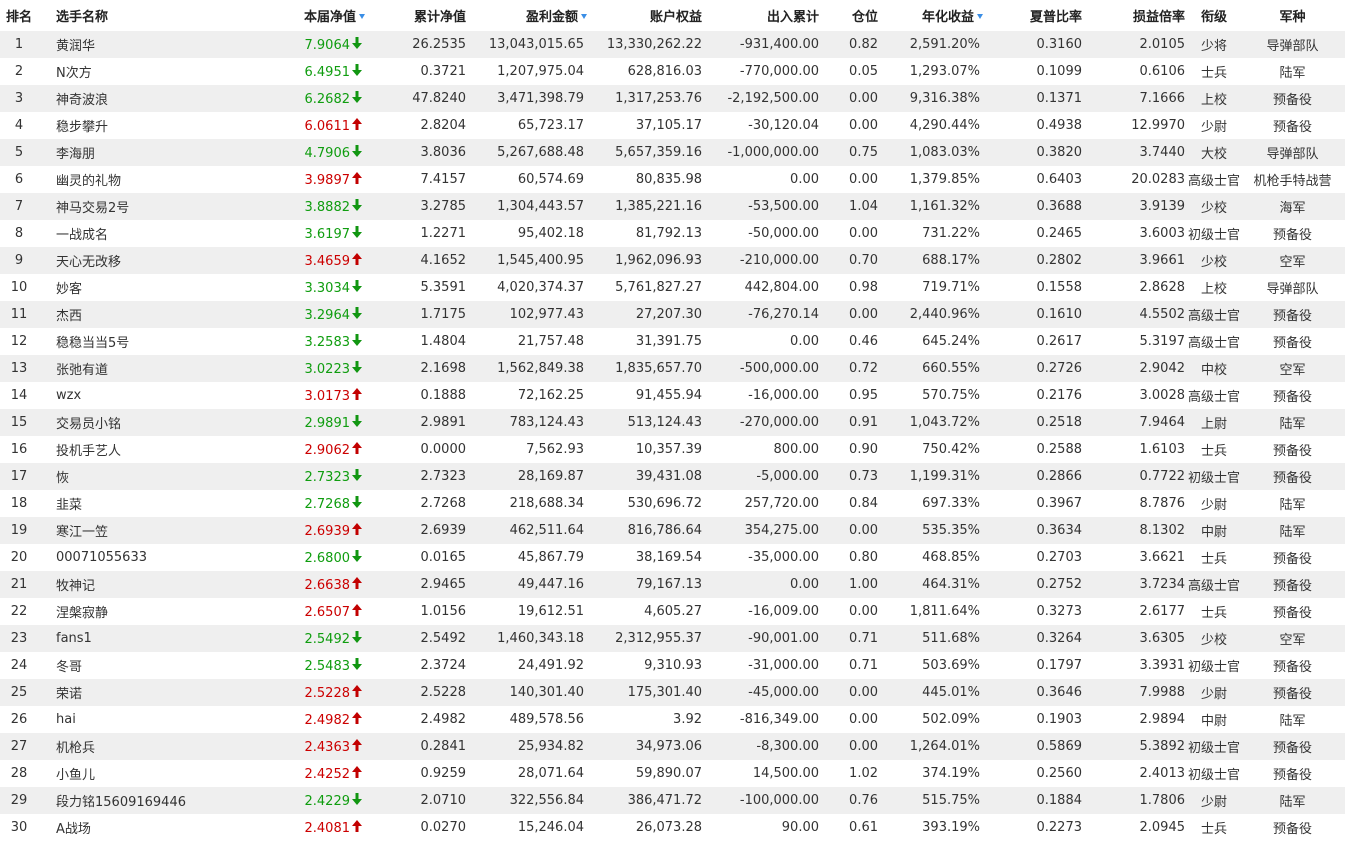 This screenshot has height=841, width=1345. What do you see at coordinates (851, 503) in the screenshot?
I see `position-cell: 0.84` at bounding box center [851, 503].